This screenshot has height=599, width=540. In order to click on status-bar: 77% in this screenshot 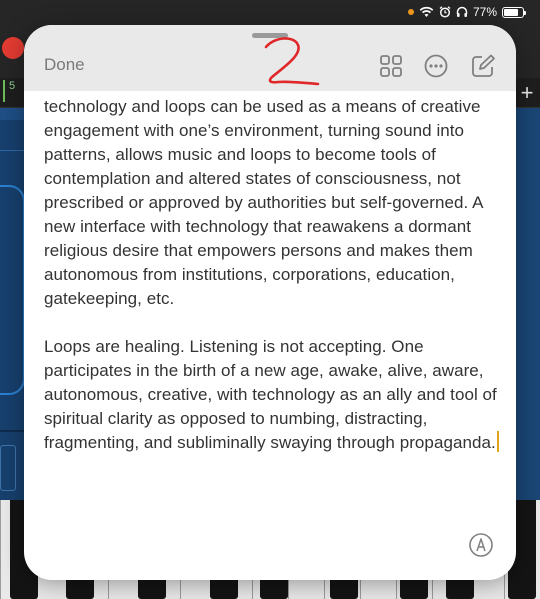, I will do `click(466, 12)`.